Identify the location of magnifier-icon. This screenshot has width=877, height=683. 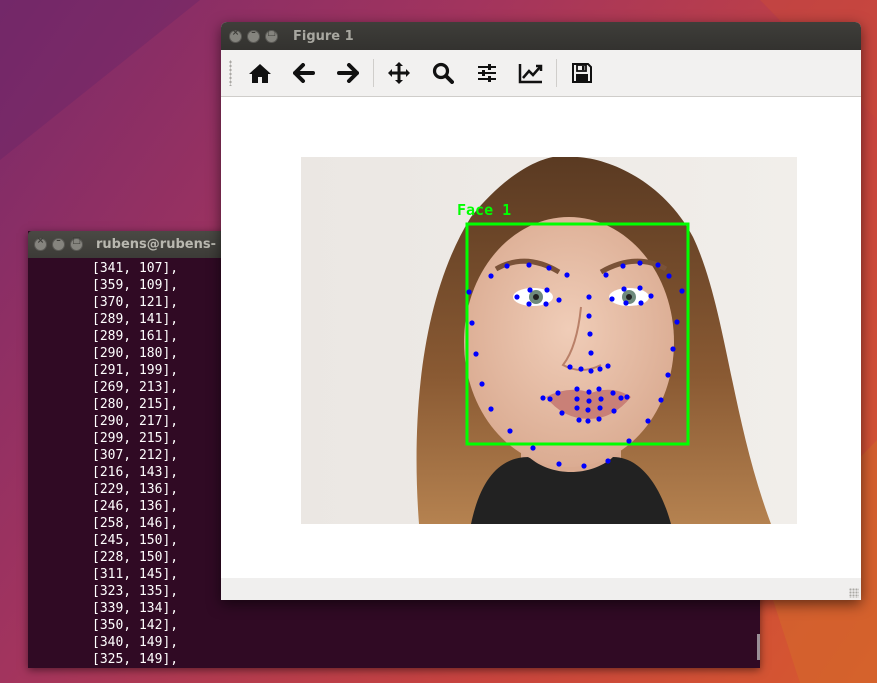
(443, 73).